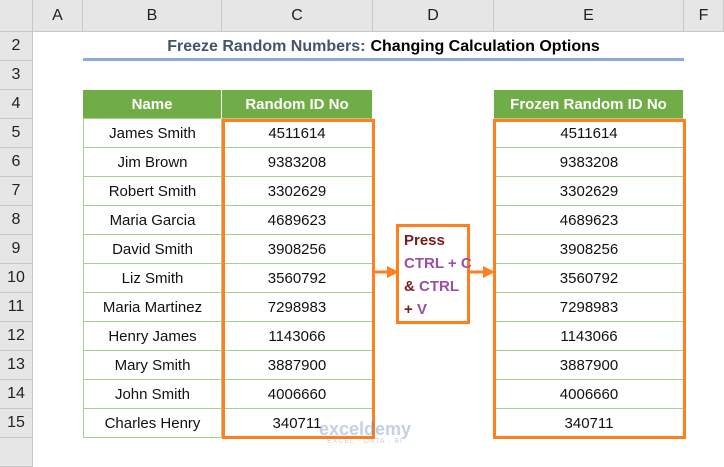  Describe the element at coordinates (16, 191) in the screenshot. I see `row-header-7: 7` at that location.